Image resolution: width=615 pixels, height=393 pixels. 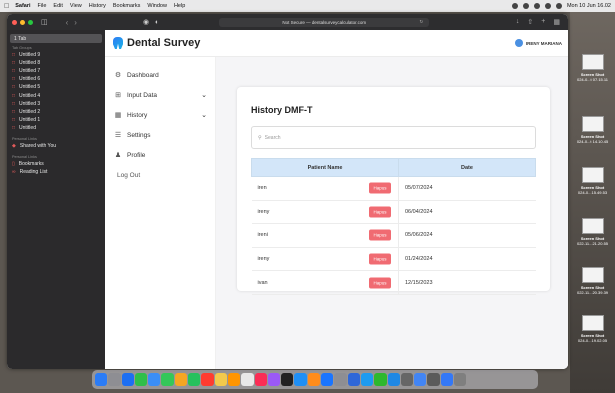 I want to click on reading-list-icon: ∞, so click(x=14, y=172).